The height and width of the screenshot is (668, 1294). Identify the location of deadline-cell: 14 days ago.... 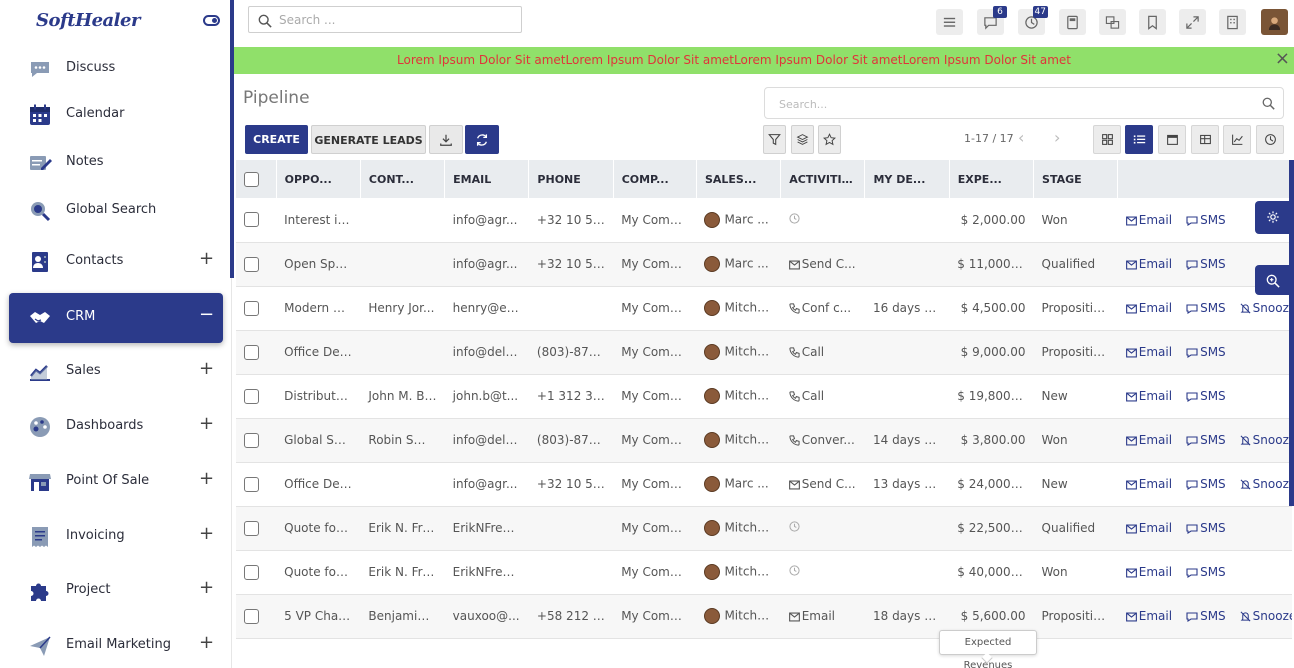
(907, 440).